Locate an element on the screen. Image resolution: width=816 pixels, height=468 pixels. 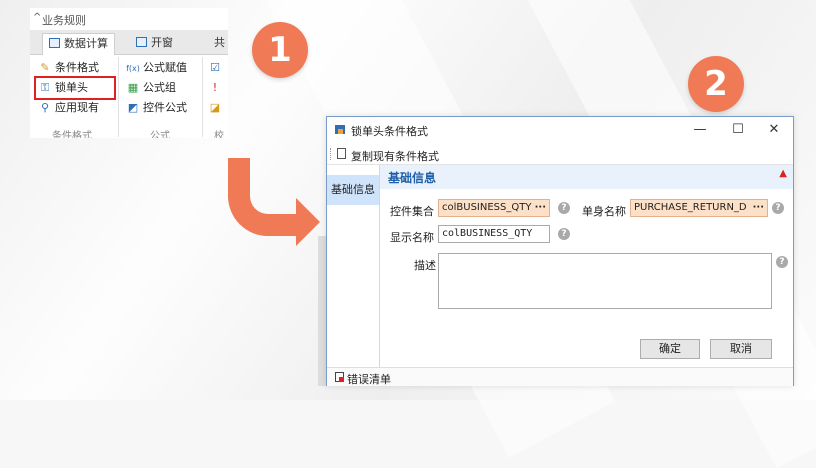
app-icon is located at coordinates (340, 129).